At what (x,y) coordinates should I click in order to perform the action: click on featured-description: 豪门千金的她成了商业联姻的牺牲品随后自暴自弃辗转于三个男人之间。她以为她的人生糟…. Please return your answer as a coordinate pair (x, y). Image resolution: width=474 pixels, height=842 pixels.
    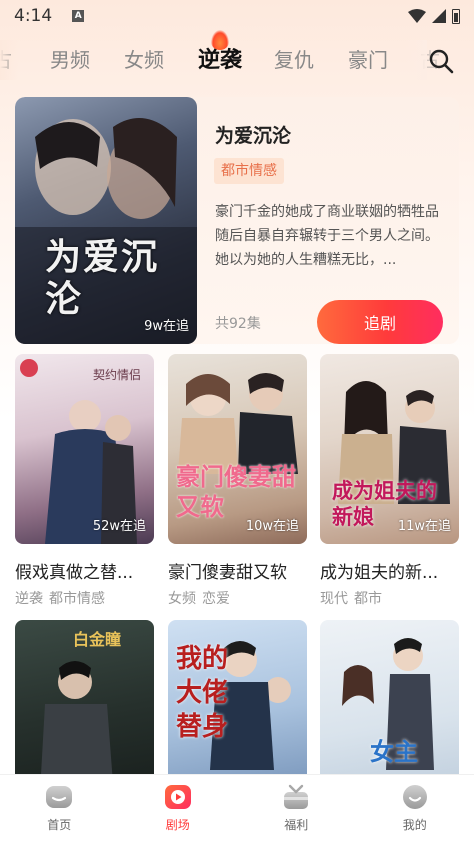
    Looking at the image, I should click on (327, 236).